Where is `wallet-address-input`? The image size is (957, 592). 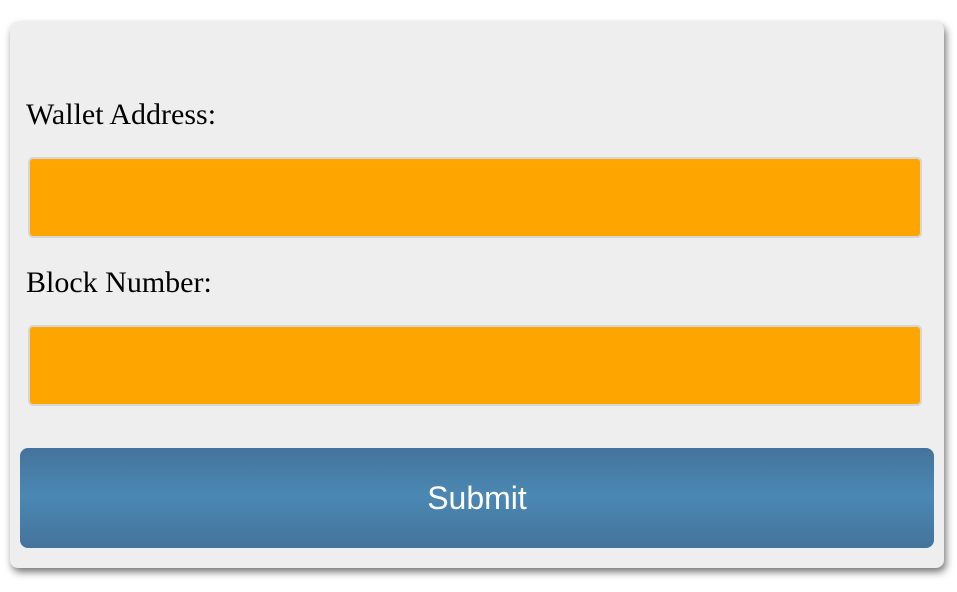
wallet-address-input is located at coordinates (475, 197).